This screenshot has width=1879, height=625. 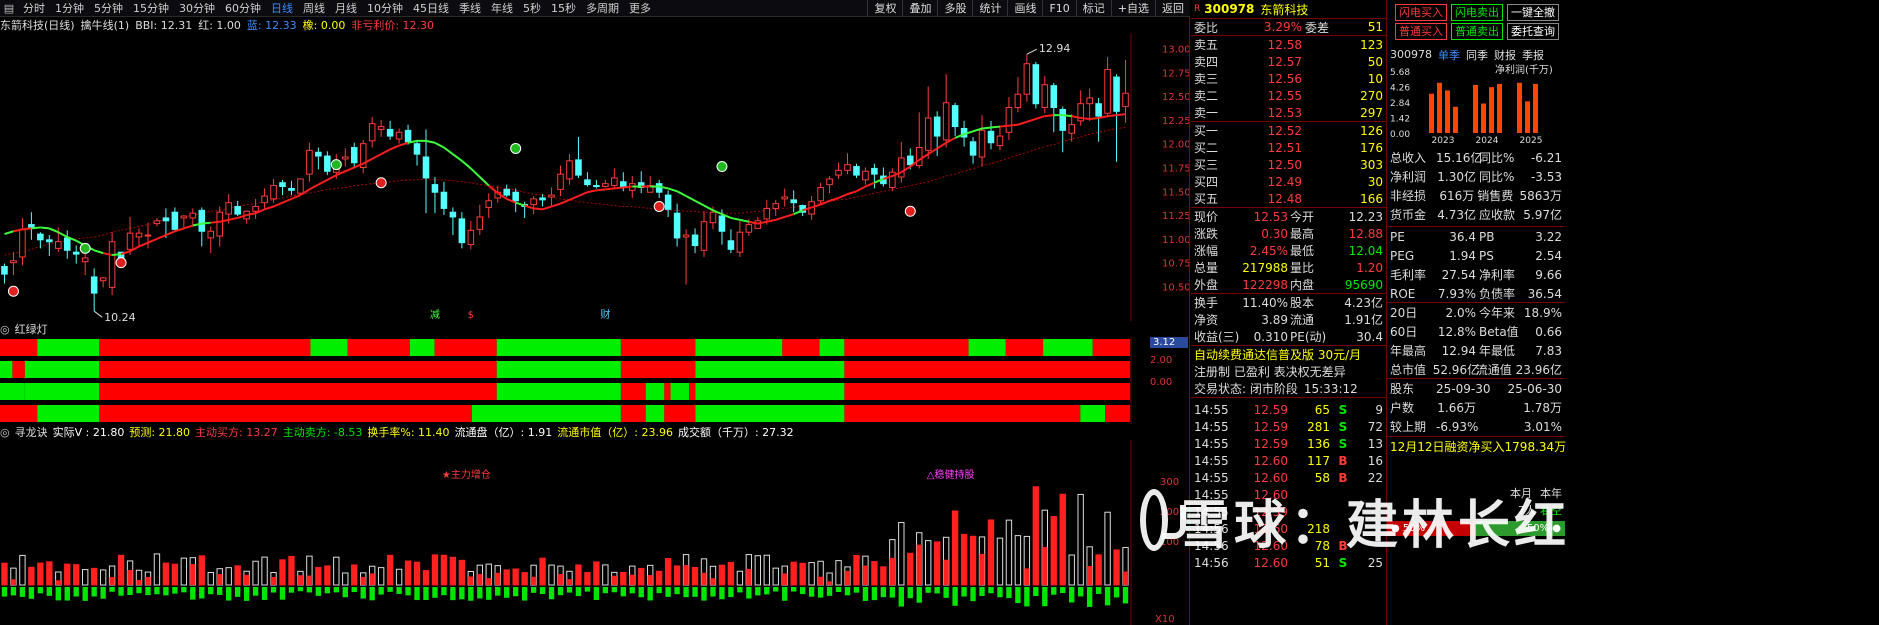 What do you see at coordinates (1288, 494) in the screenshot?
I see `tick-row-5: 14:55 12.60` at bounding box center [1288, 494].